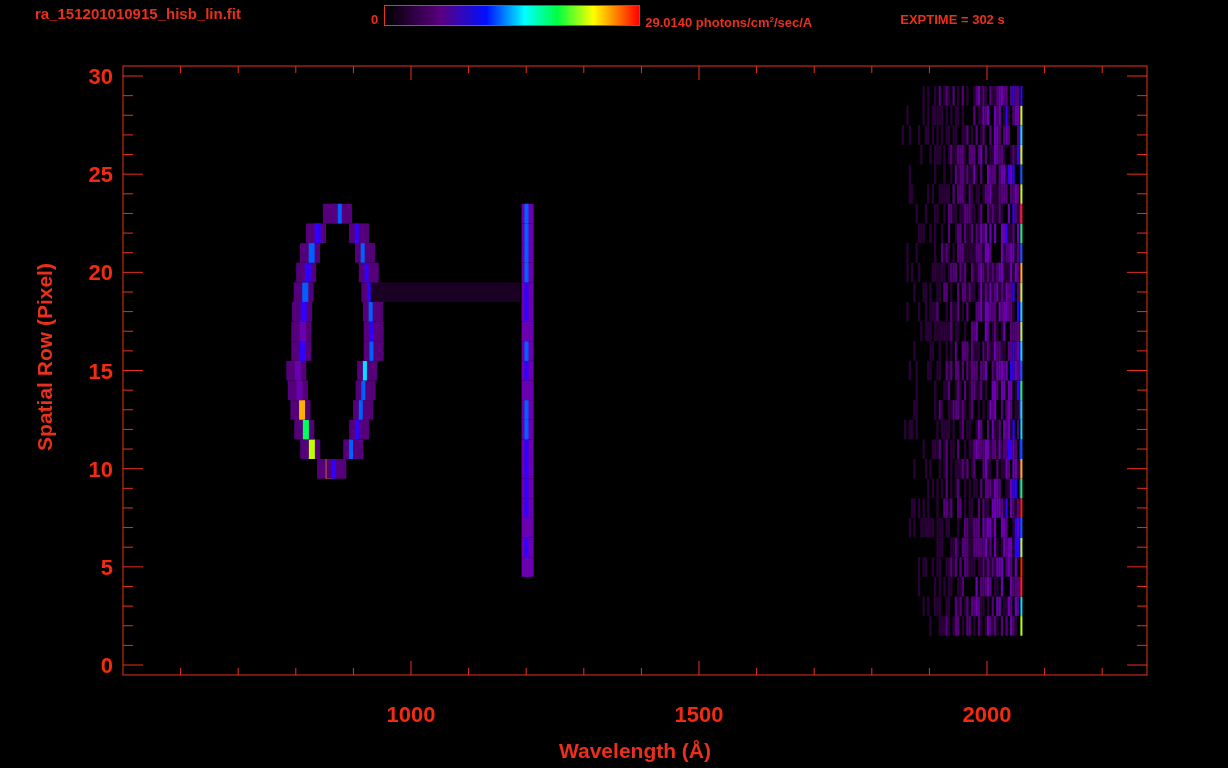 This screenshot has width=1228, height=768. Describe the element at coordinates (375, 20) in the screenshot. I see `colorbar-min-label: 0` at that location.